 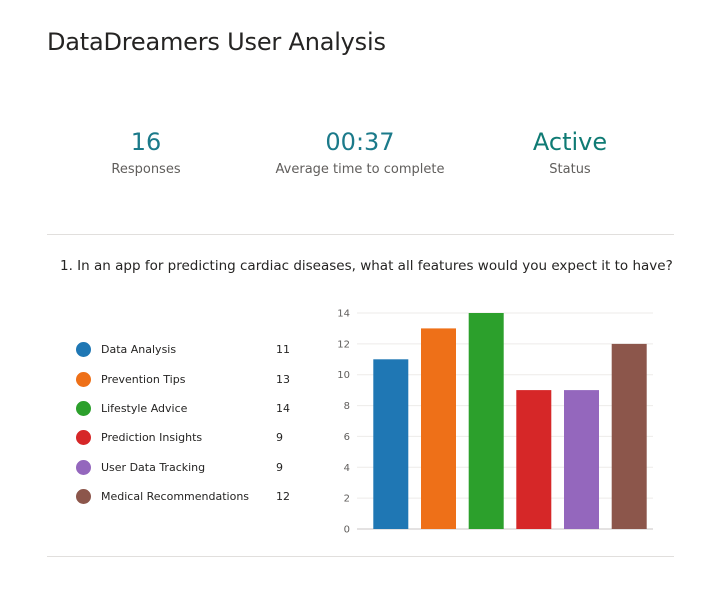 I want to click on legend-item-medical-recommendations: Medical Recommendations 12, so click(x=186, y=496).